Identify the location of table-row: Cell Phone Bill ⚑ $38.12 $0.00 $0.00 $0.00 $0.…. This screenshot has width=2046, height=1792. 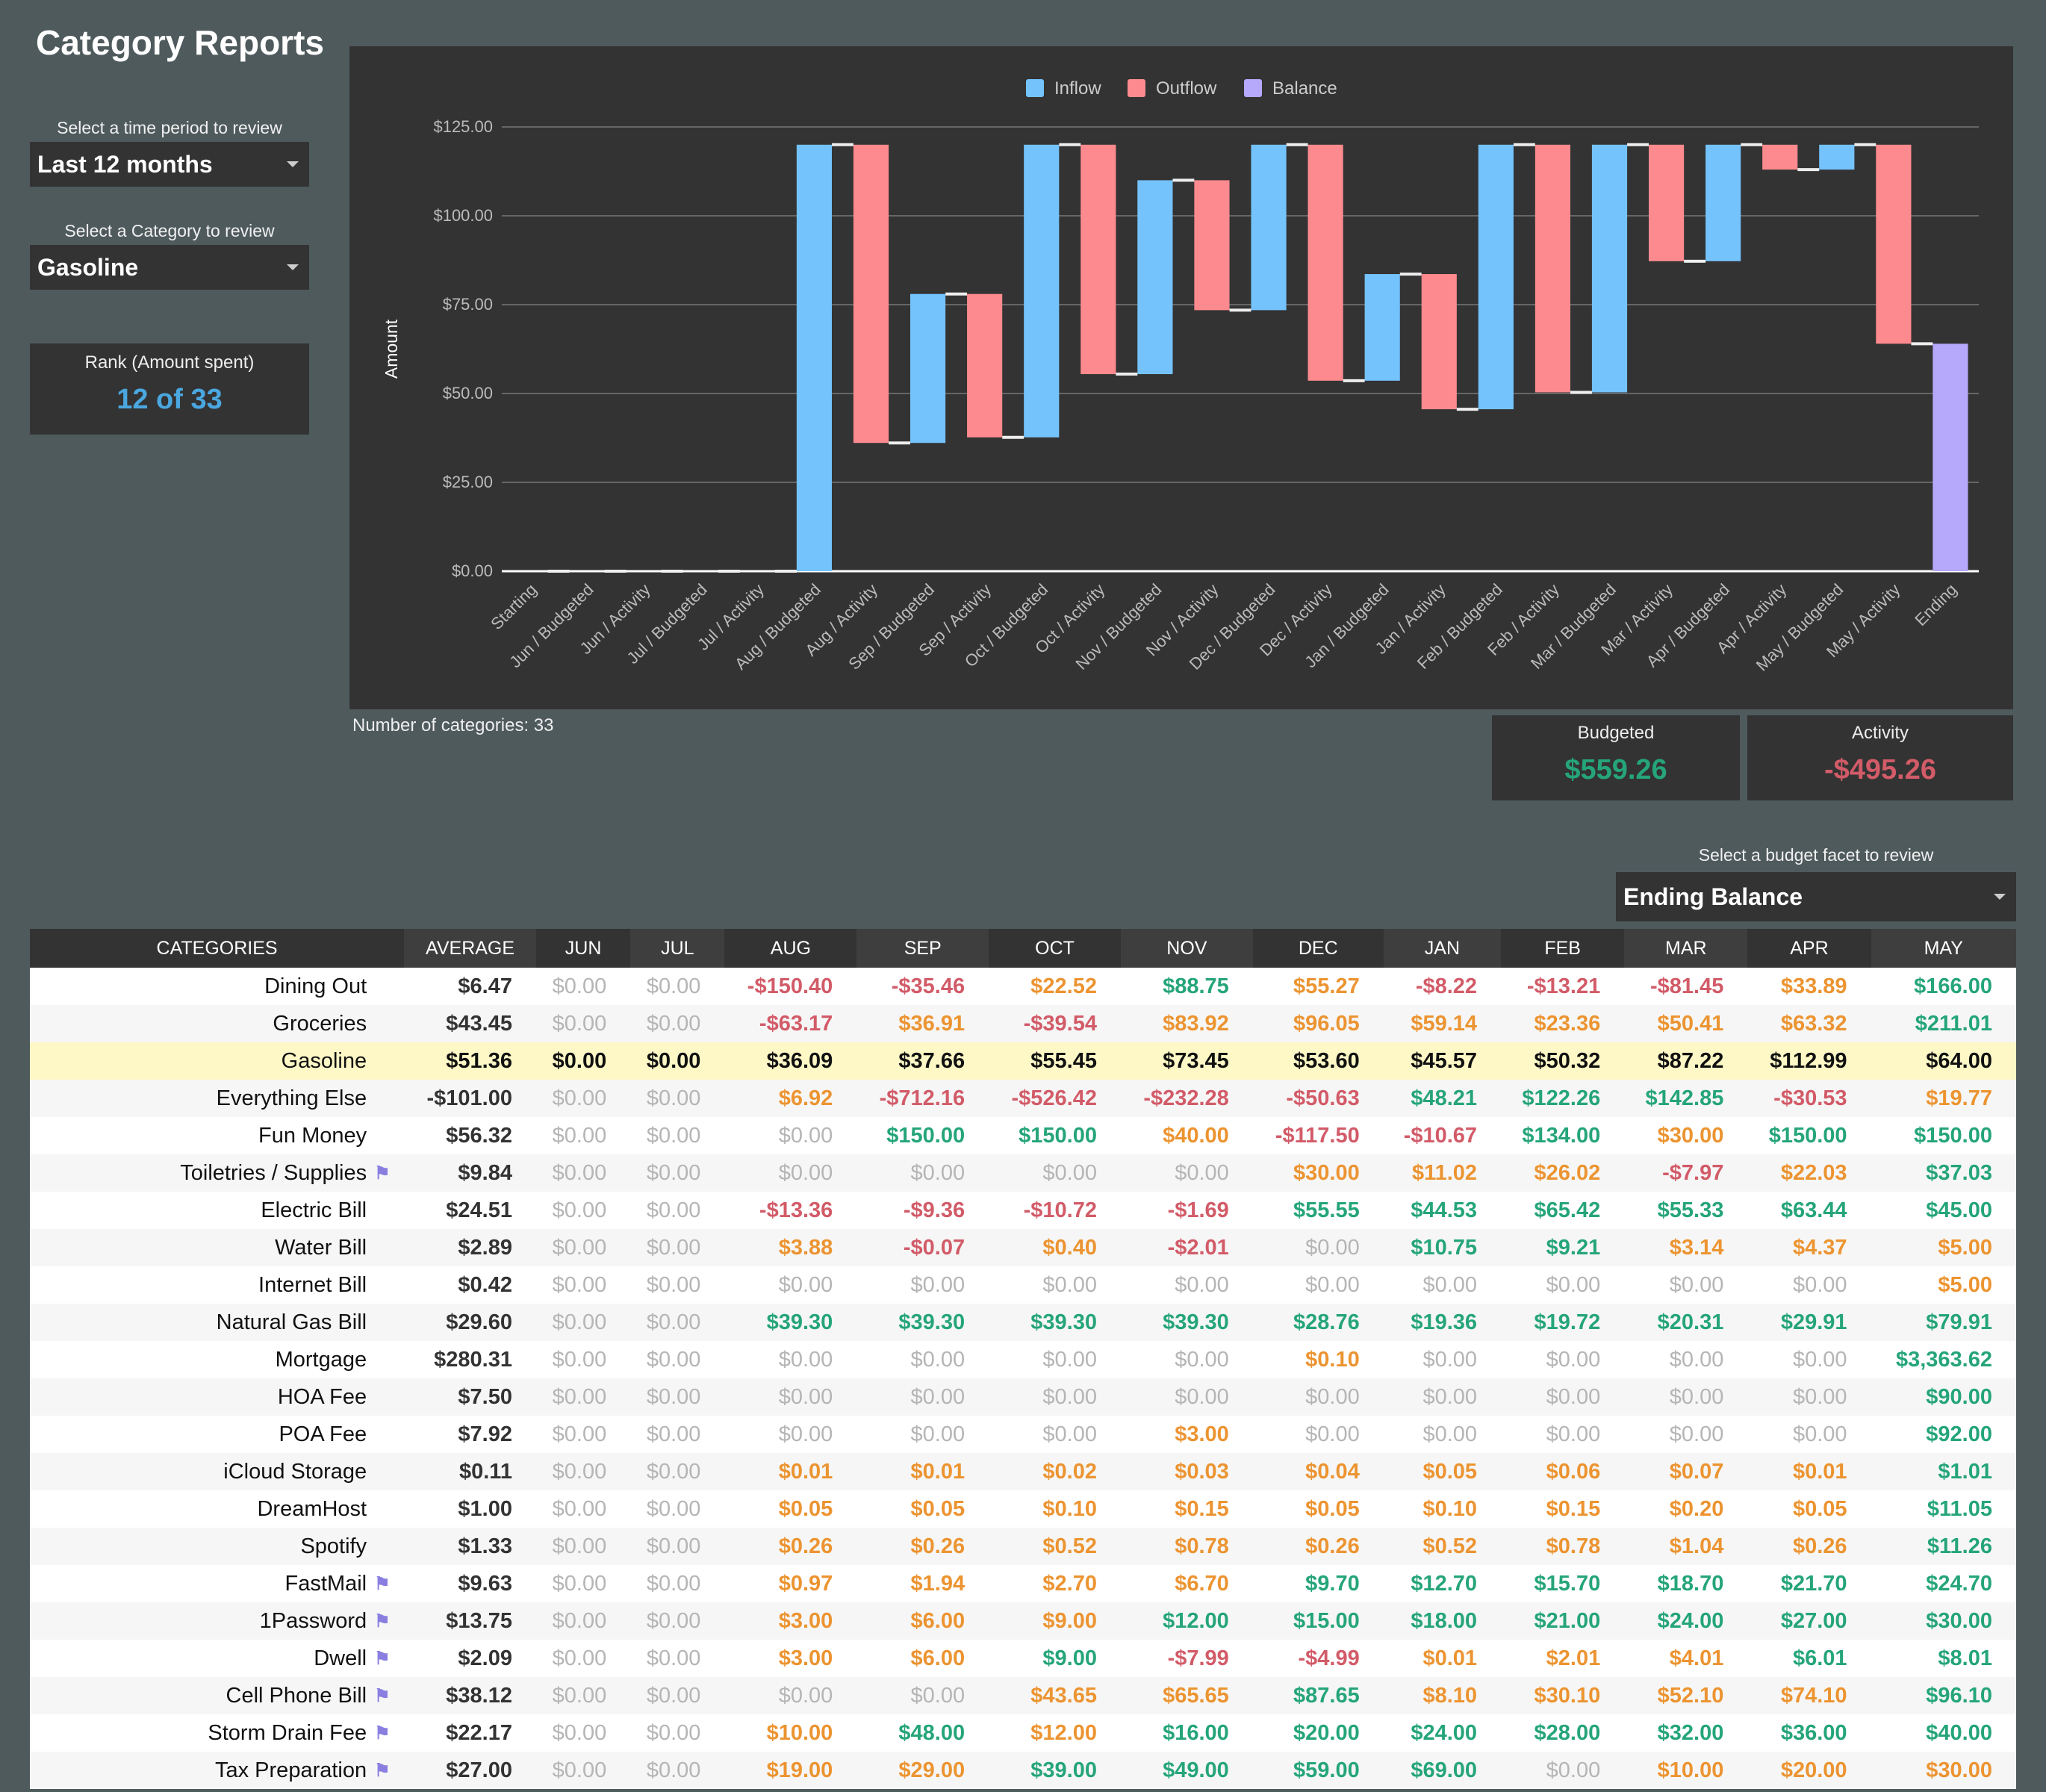
(1023, 1695).